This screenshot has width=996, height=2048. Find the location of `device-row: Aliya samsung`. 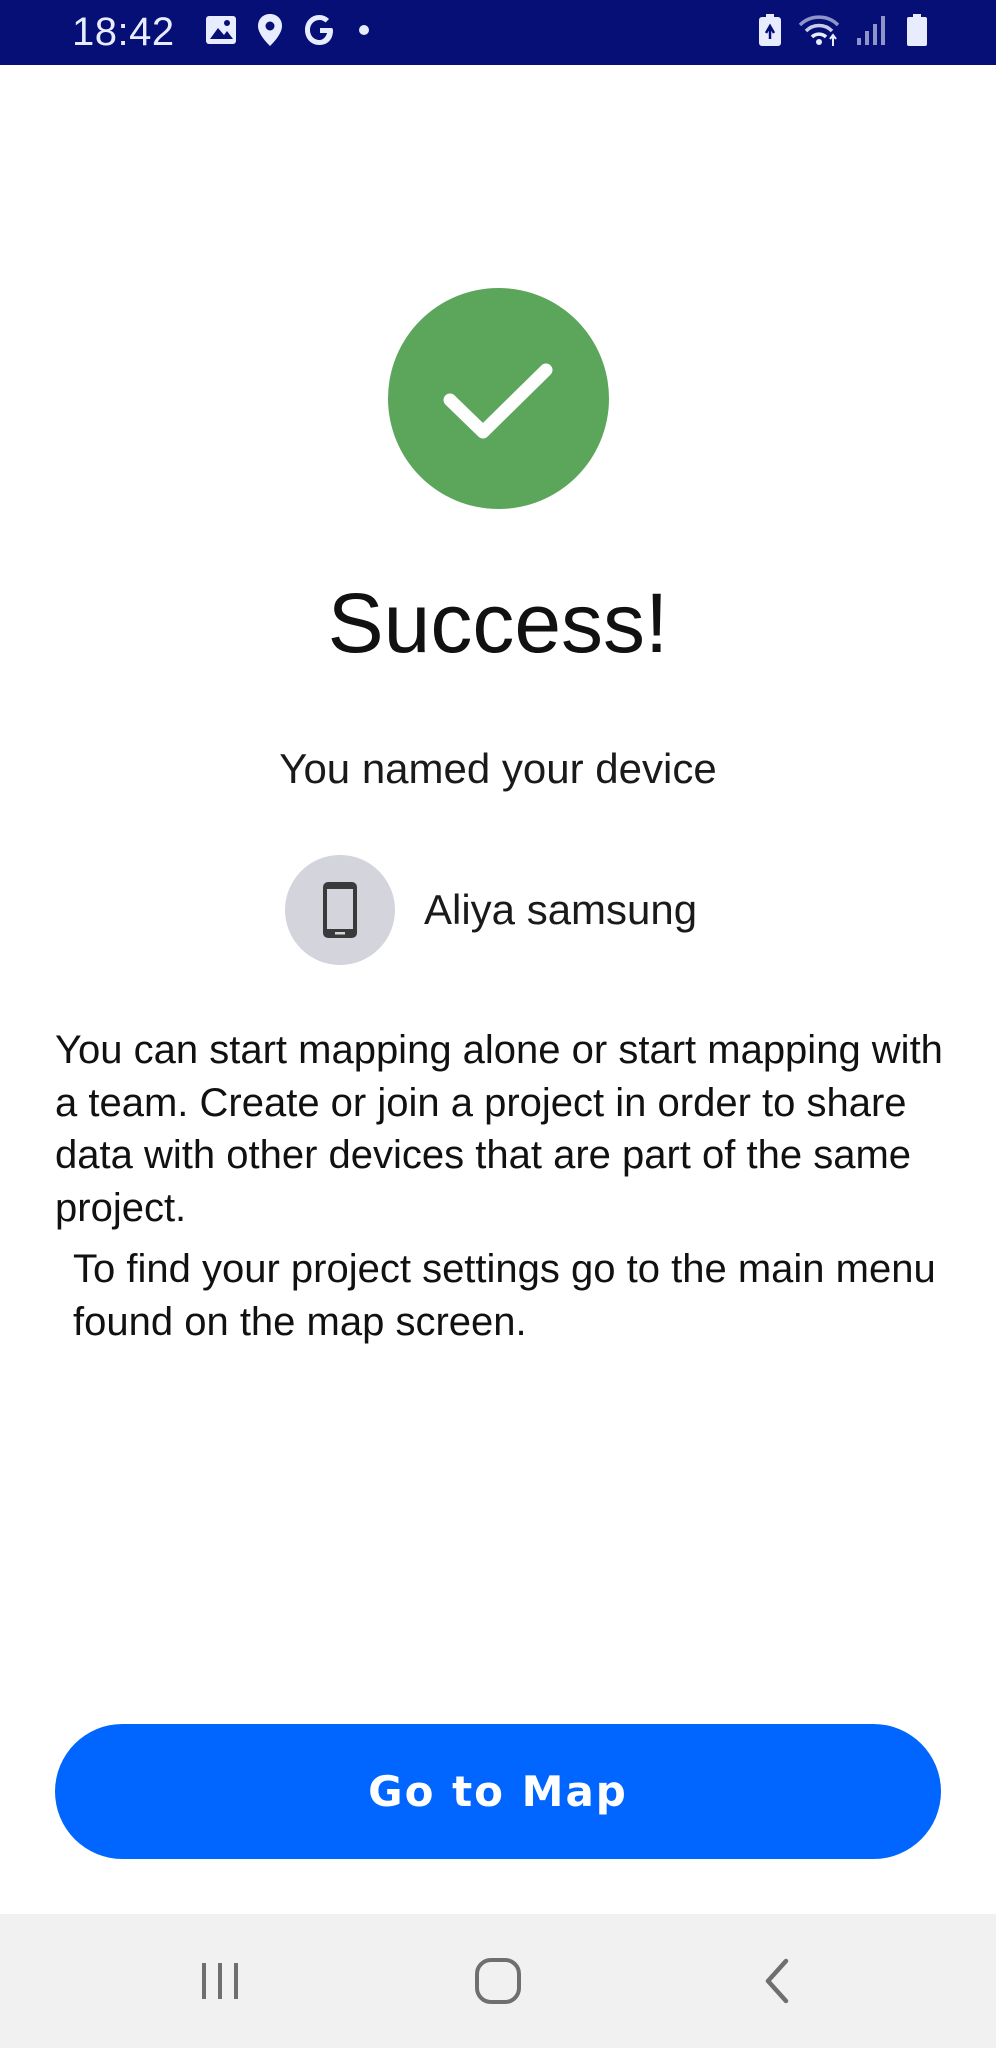

device-row: Aliya samsung is located at coordinates (491, 910).